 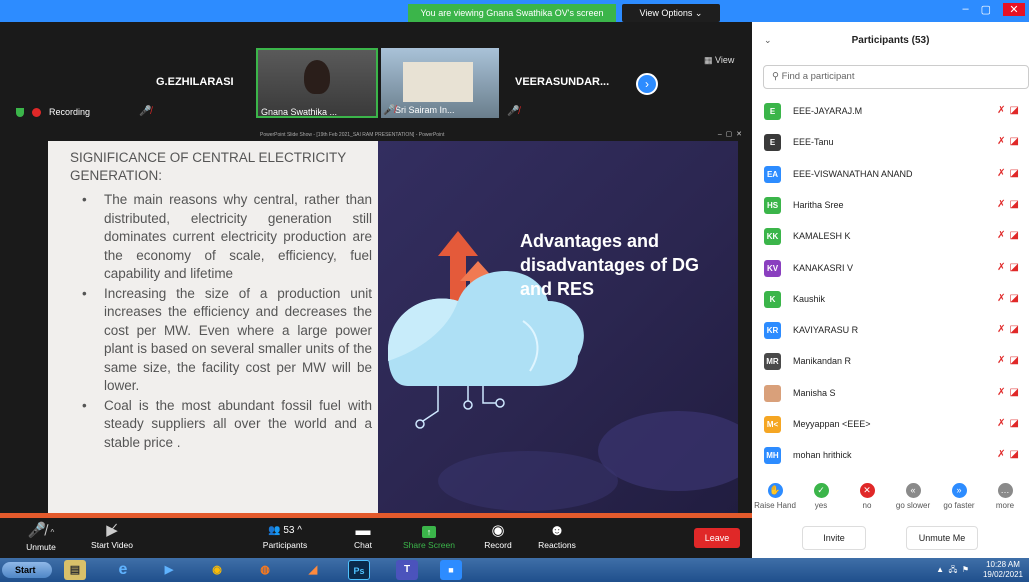 I want to click on building-image, so click(x=438, y=82).